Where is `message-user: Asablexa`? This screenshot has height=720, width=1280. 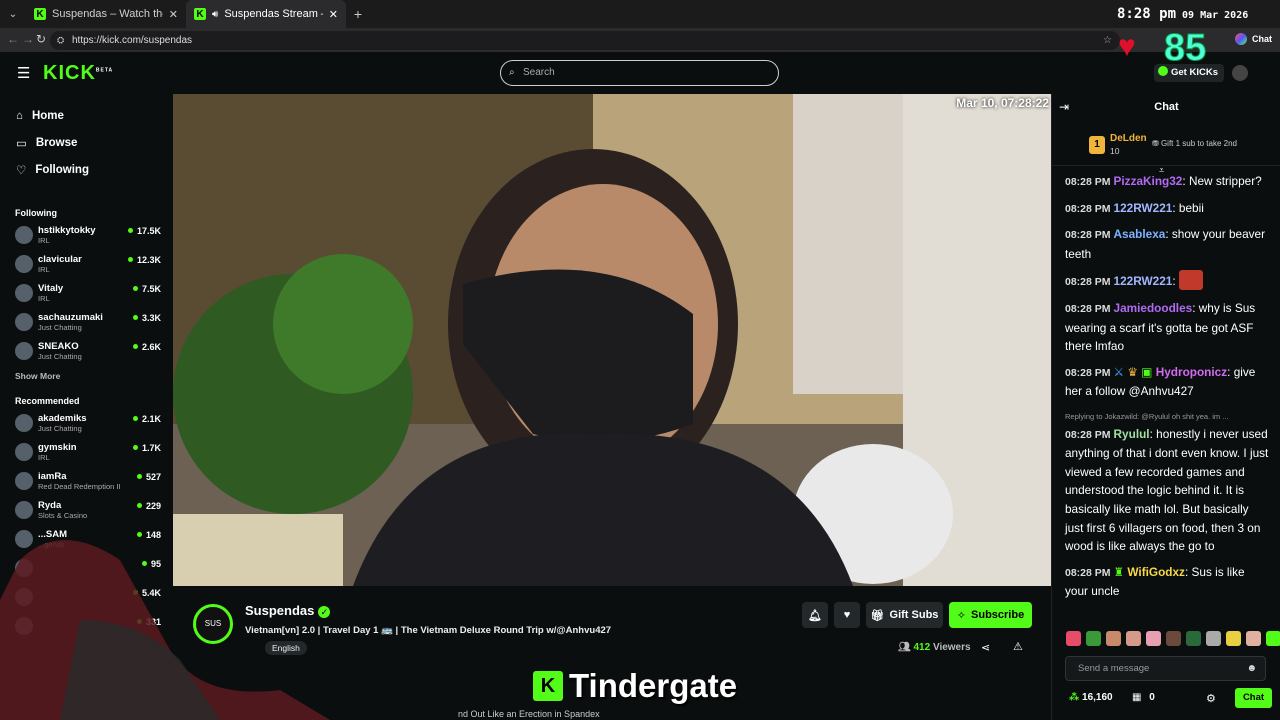
message-user: Asablexa is located at coordinates (1140, 234).